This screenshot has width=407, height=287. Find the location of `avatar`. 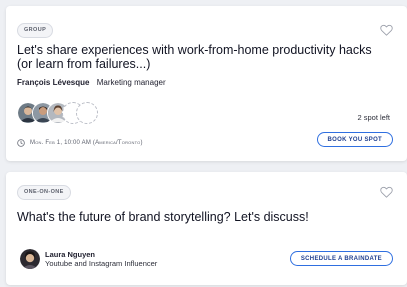

avatar is located at coordinates (30, 259).